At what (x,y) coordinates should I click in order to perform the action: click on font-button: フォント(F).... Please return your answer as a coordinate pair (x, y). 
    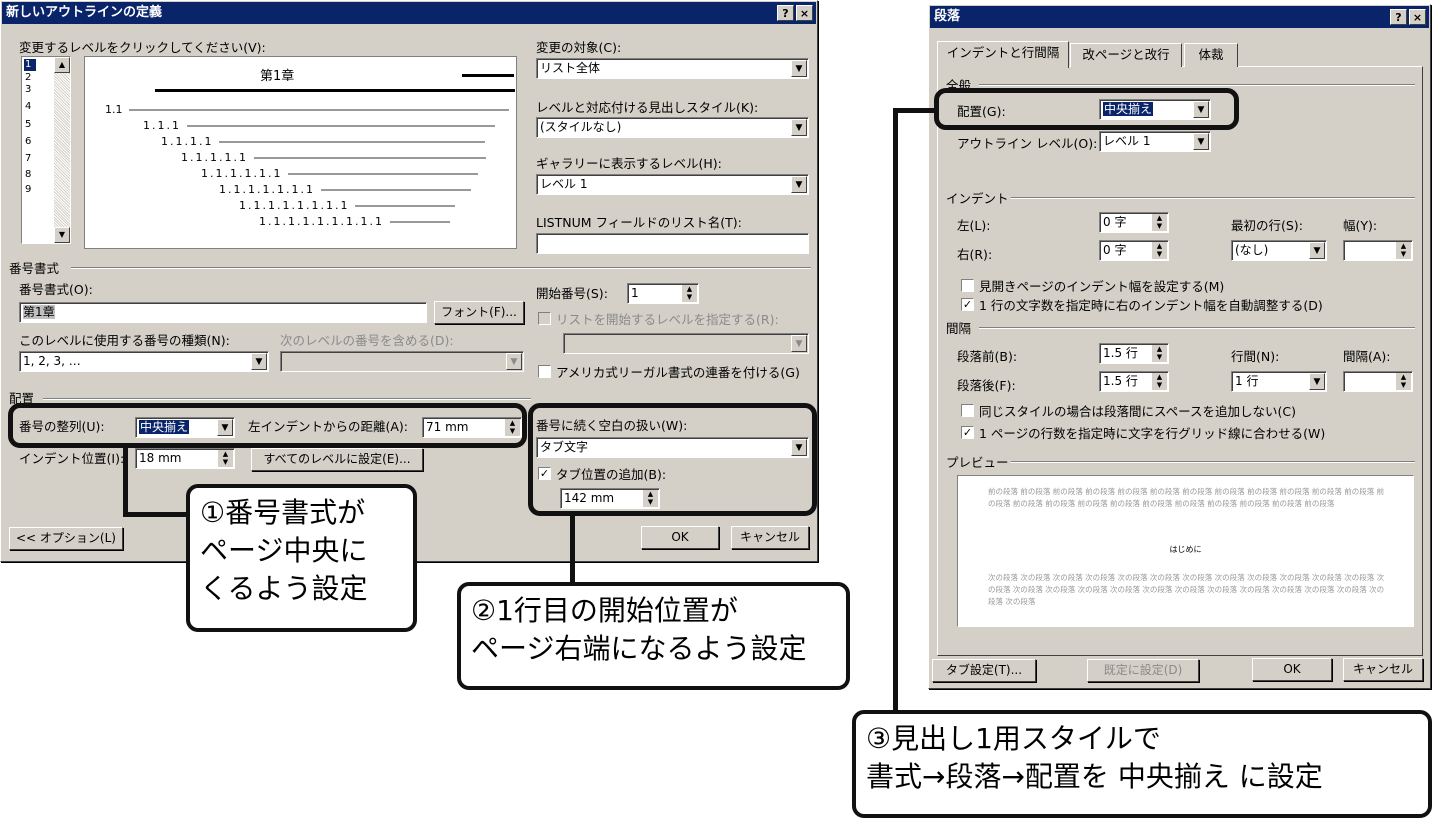
    Looking at the image, I should click on (479, 312).